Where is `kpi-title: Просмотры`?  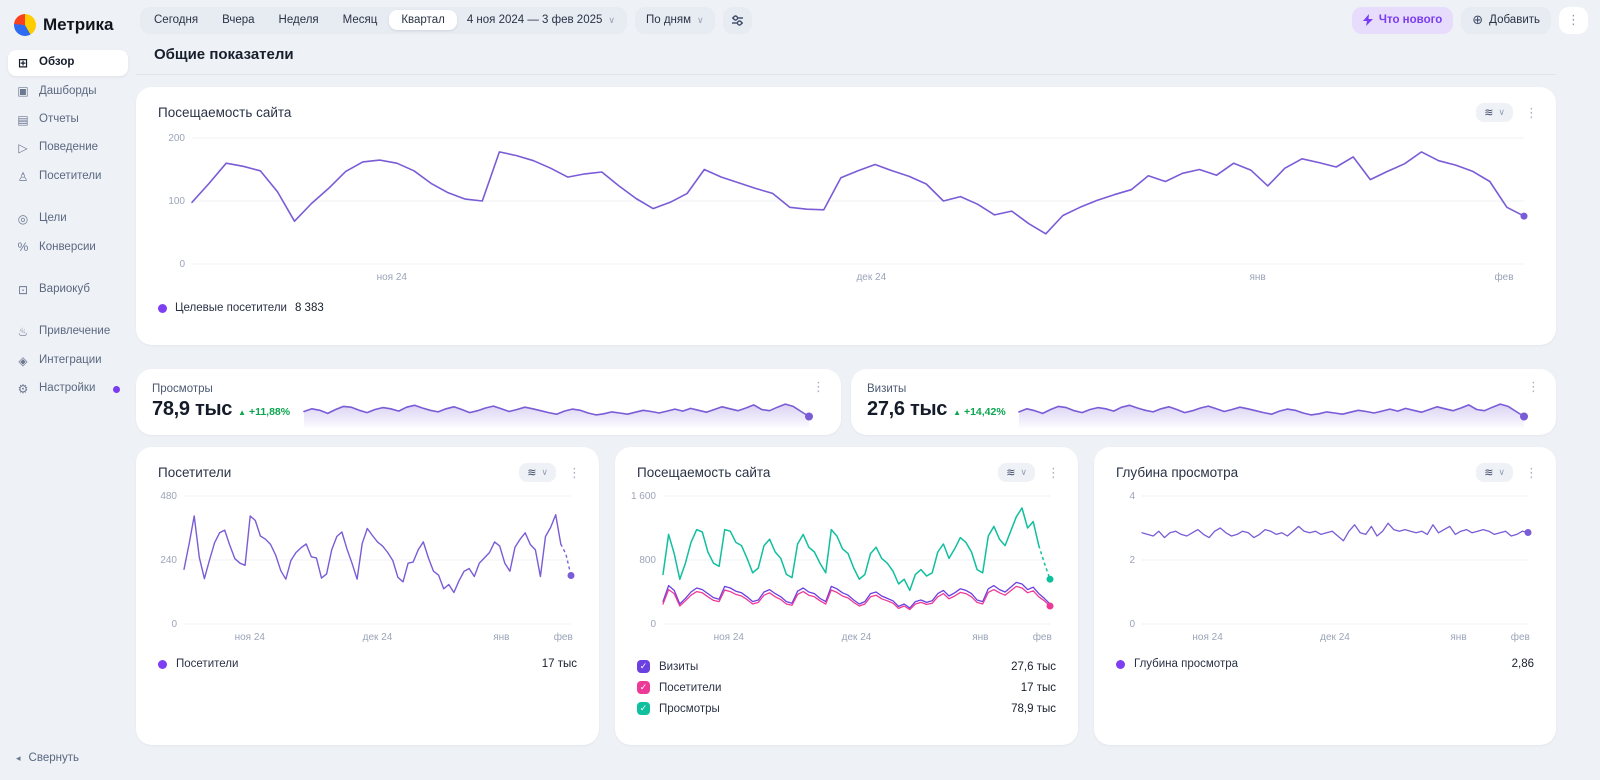 kpi-title: Просмотры is located at coordinates (182, 389).